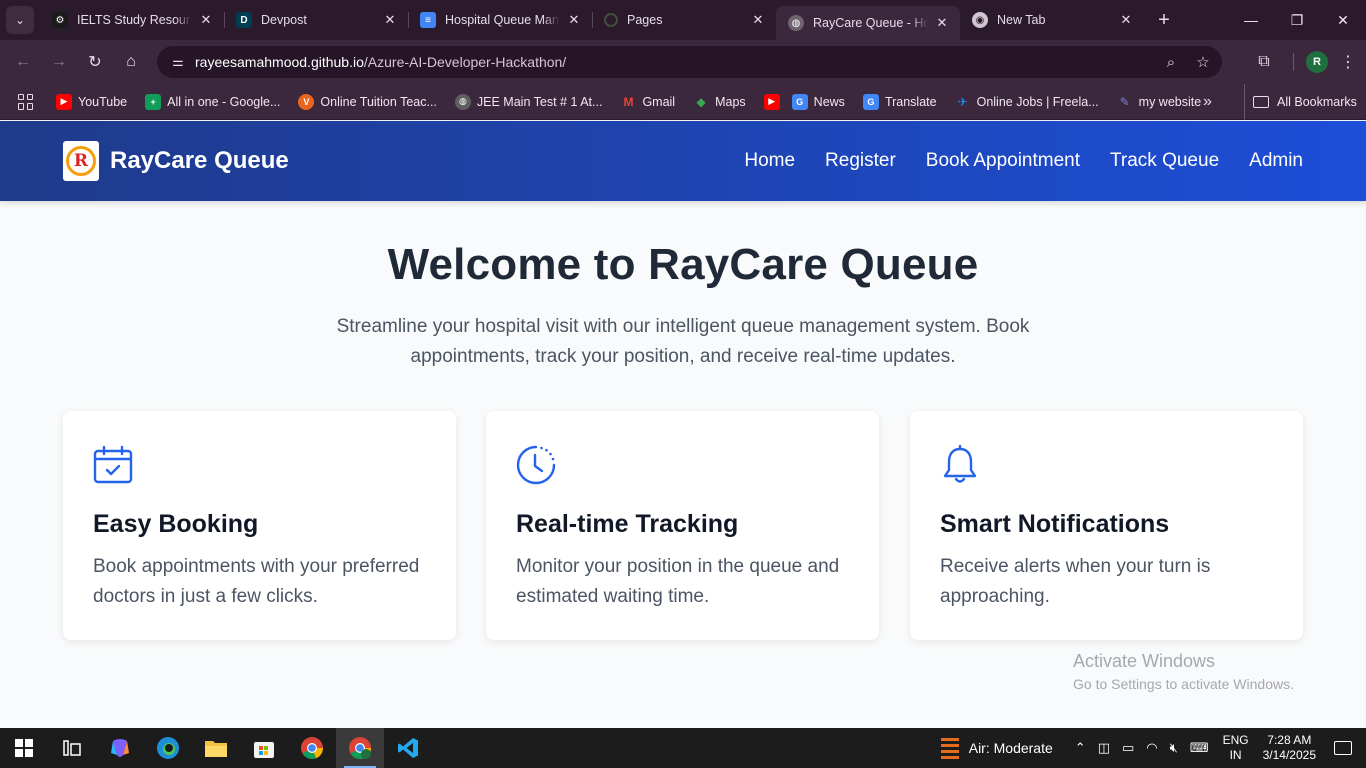 This screenshot has height=768, width=1366. I want to click on bookmark-youtube-2: ▶, so click(771, 101).